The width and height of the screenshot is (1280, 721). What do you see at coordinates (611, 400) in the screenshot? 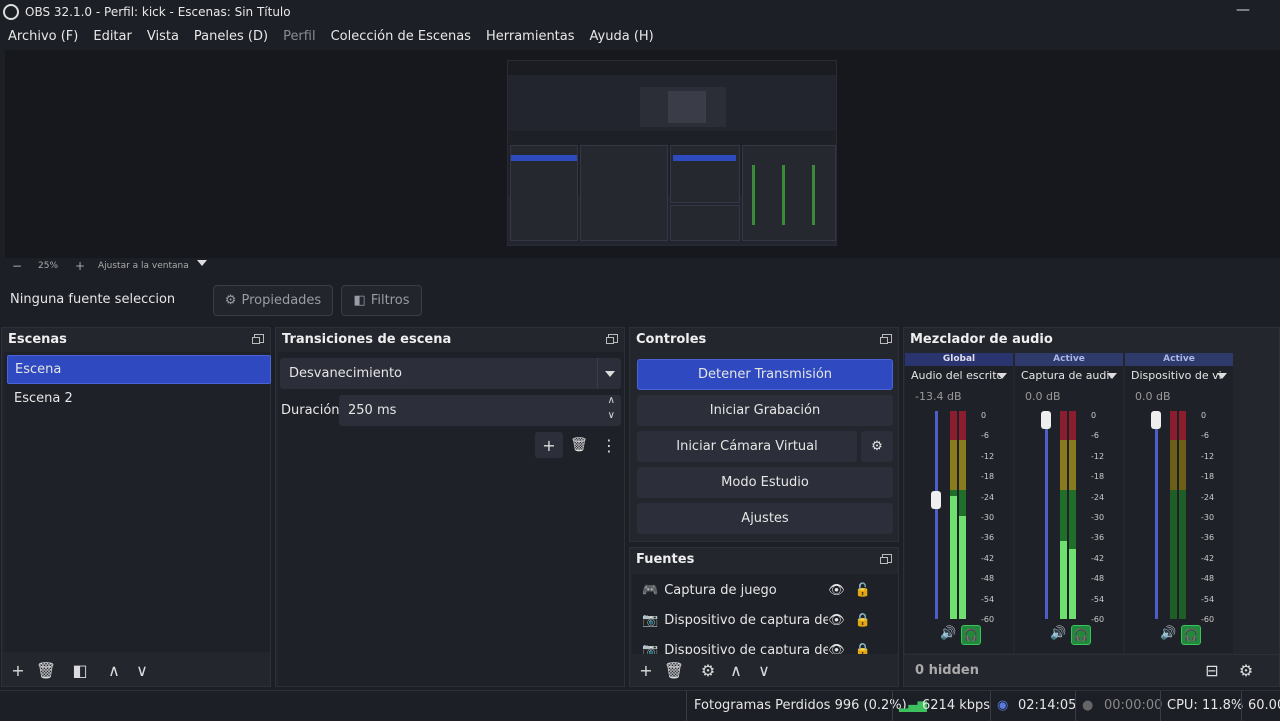
I see `spin-up-icon: ∧` at bounding box center [611, 400].